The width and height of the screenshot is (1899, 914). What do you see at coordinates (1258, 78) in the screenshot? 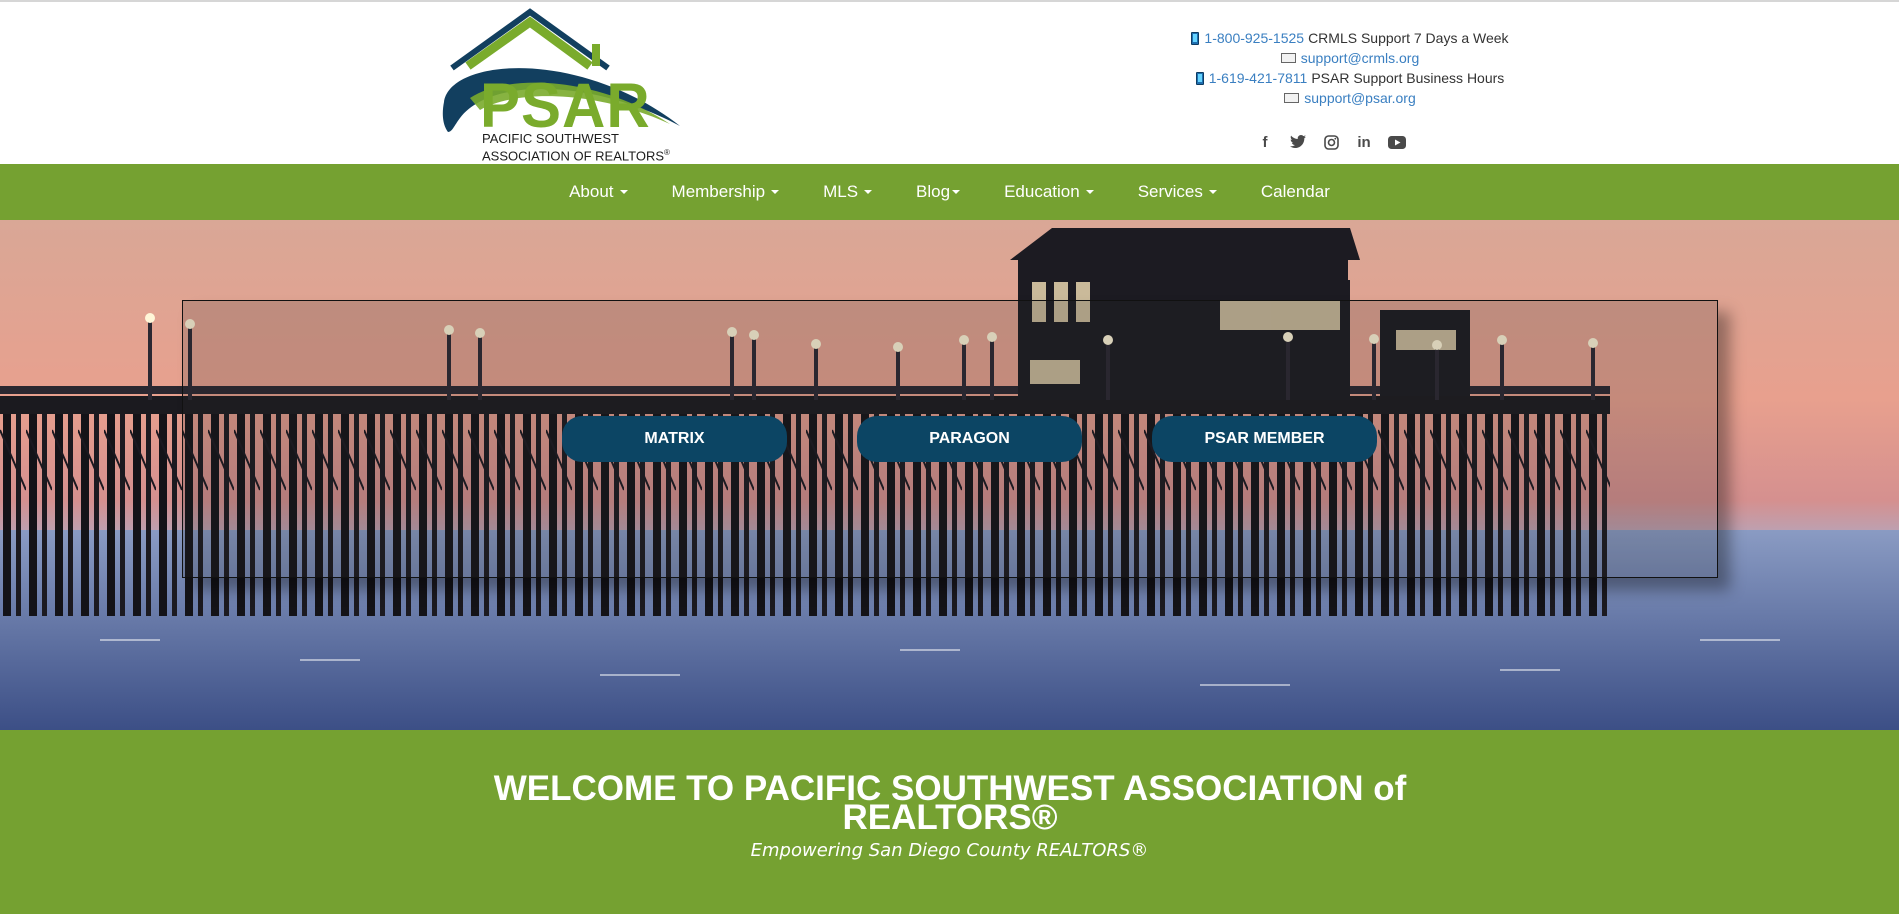
I see `psar-phone-link: 1-619-421-7811` at bounding box center [1258, 78].